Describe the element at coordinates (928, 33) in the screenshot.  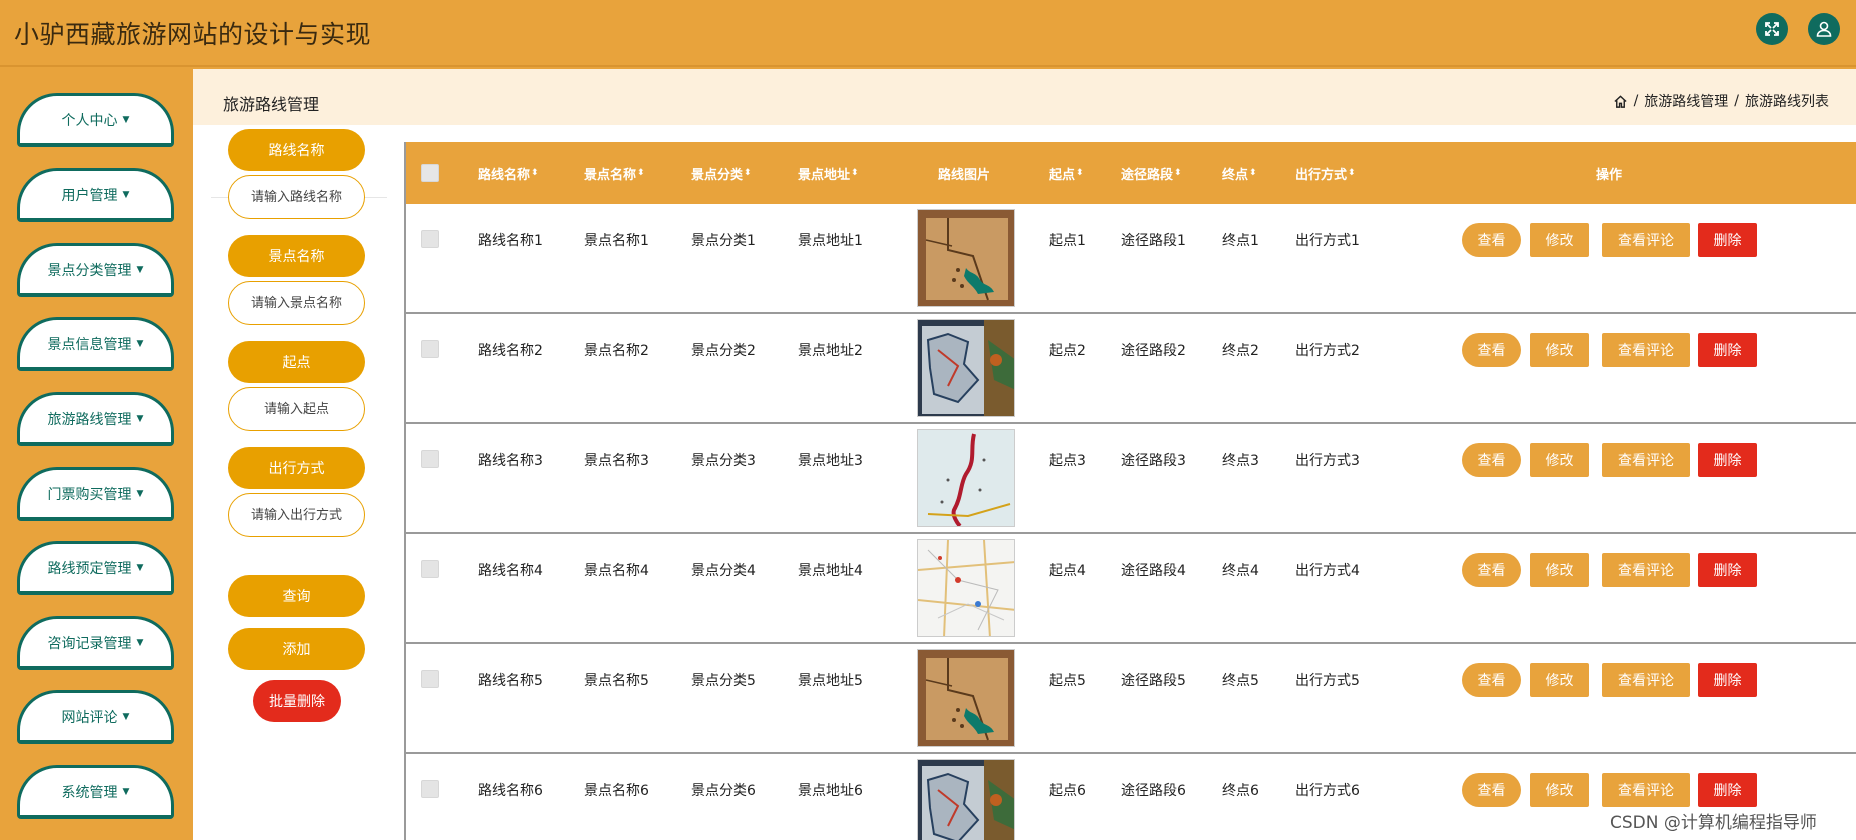
I see `top-bar: 小驴西藏旅游网站的设计与实现` at that location.